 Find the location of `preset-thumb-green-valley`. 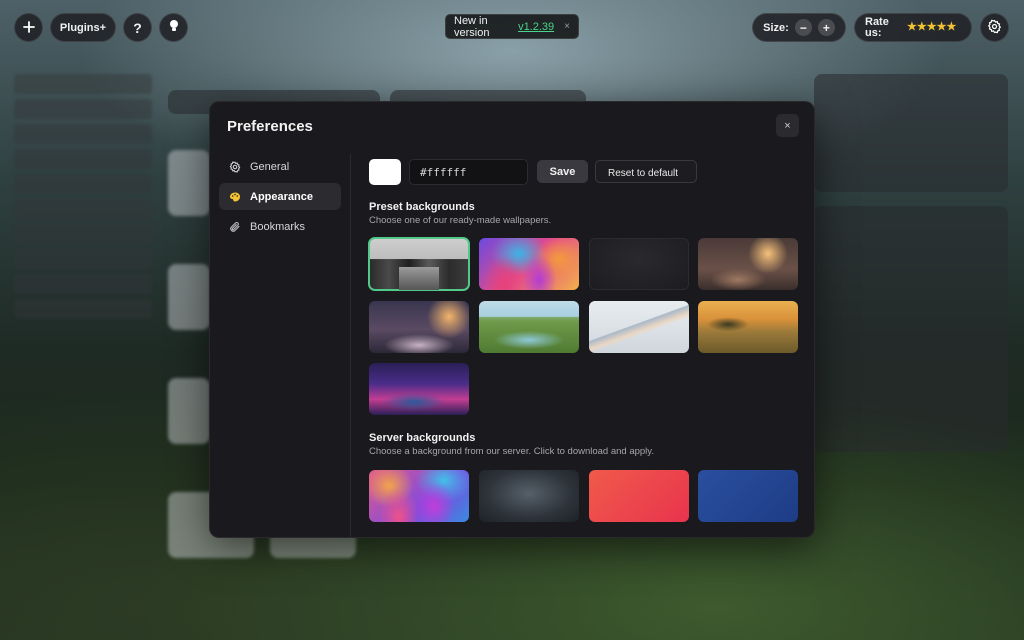

preset-thumb-green-valley is located at coordinates (529, 327).